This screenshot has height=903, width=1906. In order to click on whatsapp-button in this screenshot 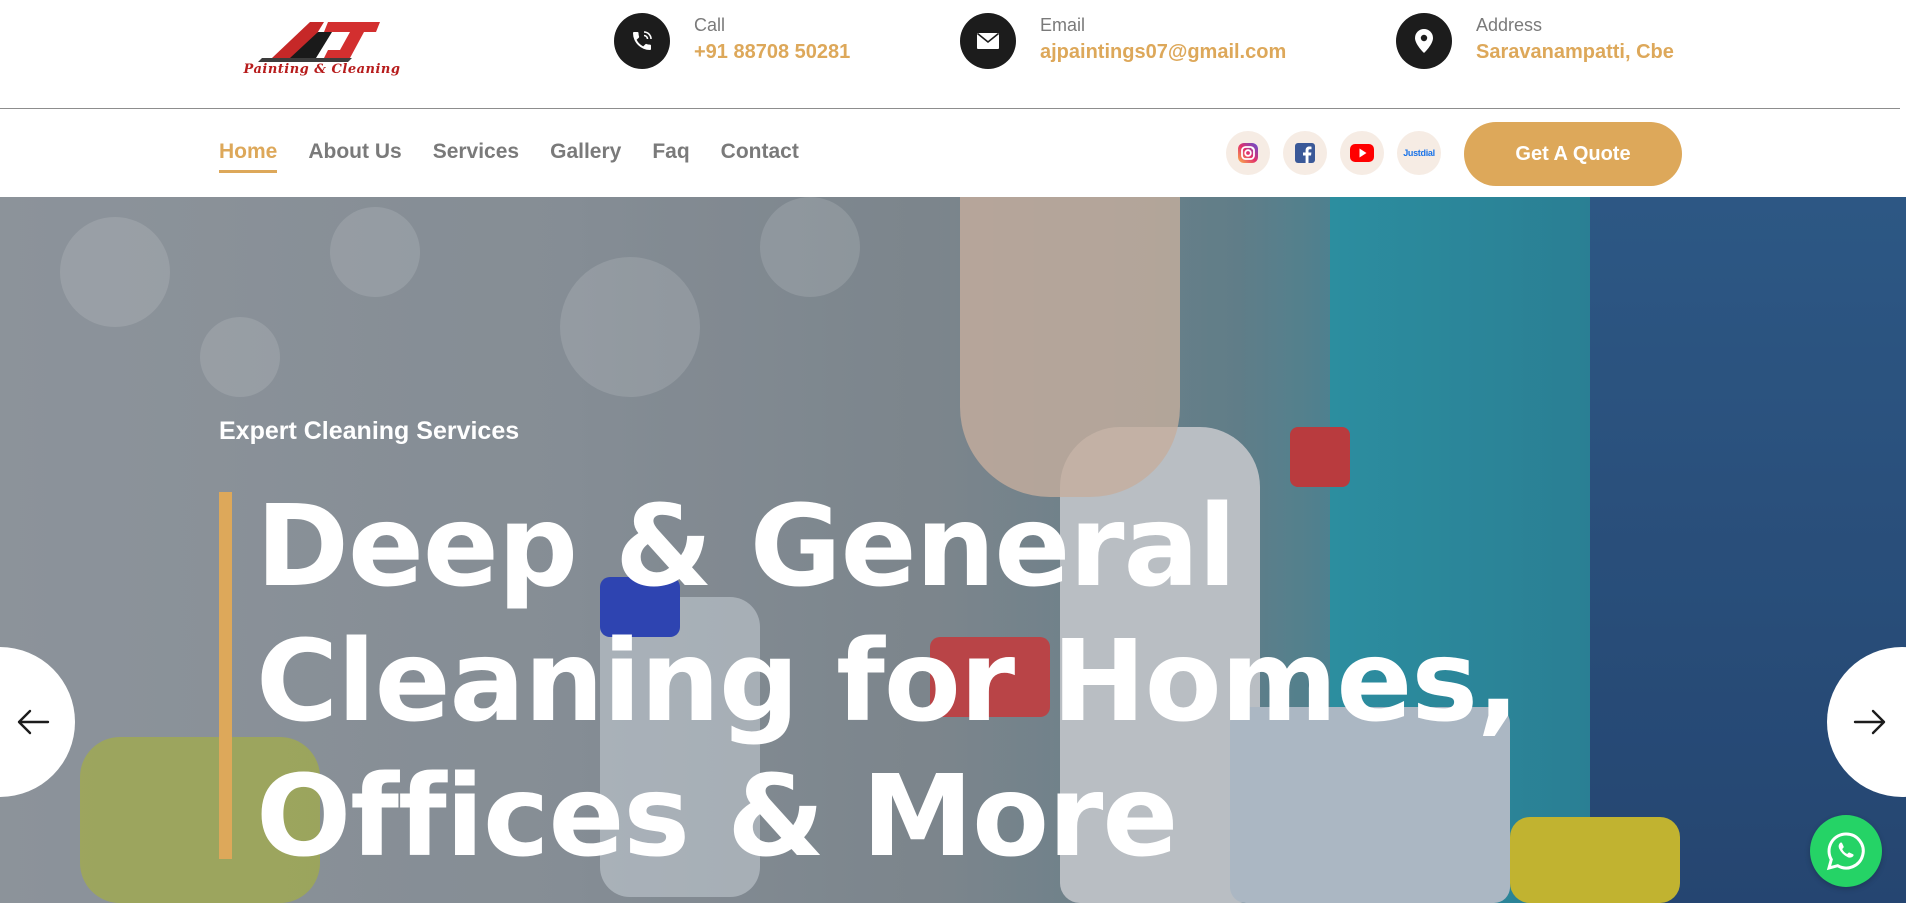, I will do `click(1846, 851)`.